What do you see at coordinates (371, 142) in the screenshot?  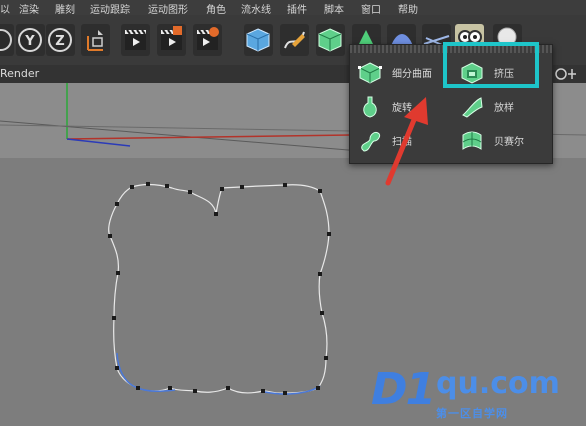 I see `sweep-icon` at bounding box center [371, 142].